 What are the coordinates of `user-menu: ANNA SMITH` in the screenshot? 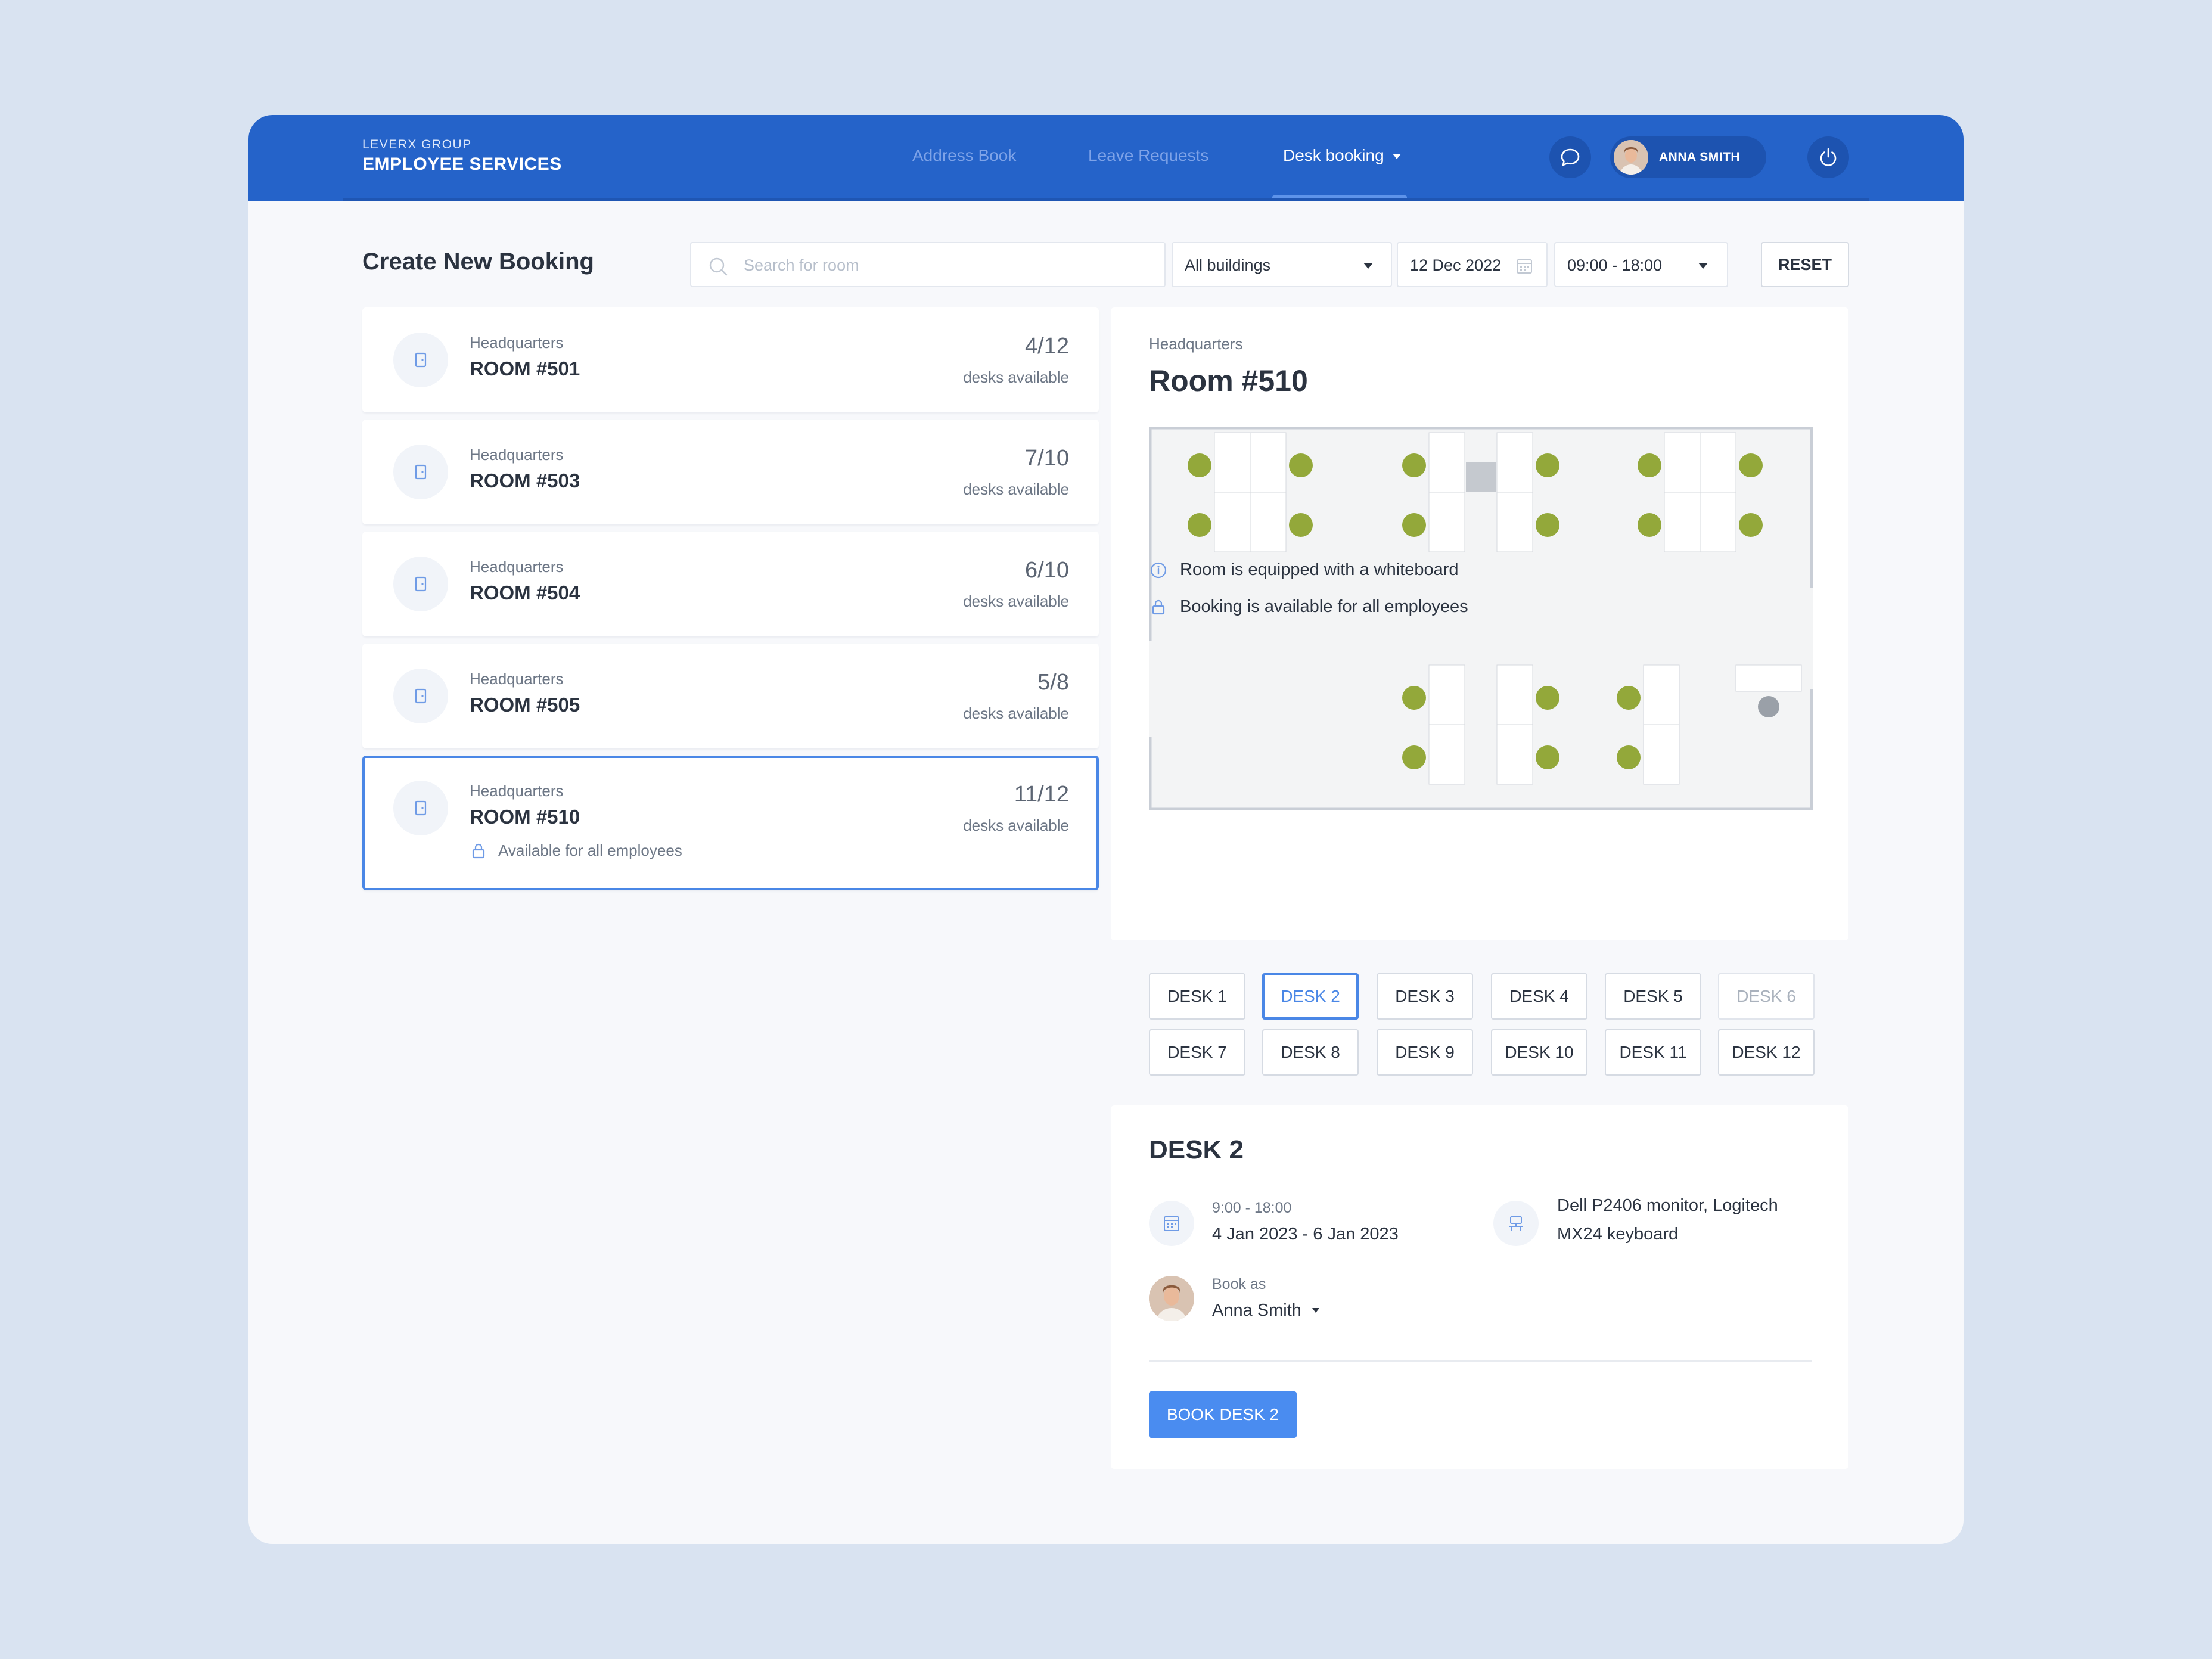 It's located at (1688, 157).